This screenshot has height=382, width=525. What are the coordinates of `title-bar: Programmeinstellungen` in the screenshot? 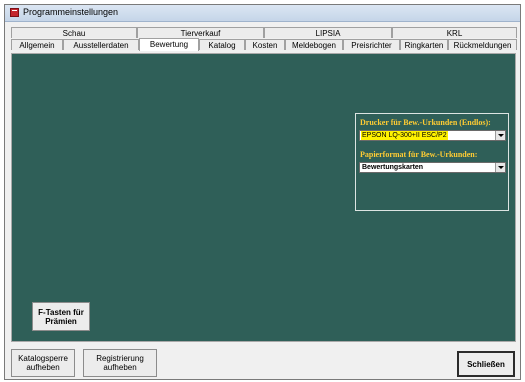 It's located at (262, 13).